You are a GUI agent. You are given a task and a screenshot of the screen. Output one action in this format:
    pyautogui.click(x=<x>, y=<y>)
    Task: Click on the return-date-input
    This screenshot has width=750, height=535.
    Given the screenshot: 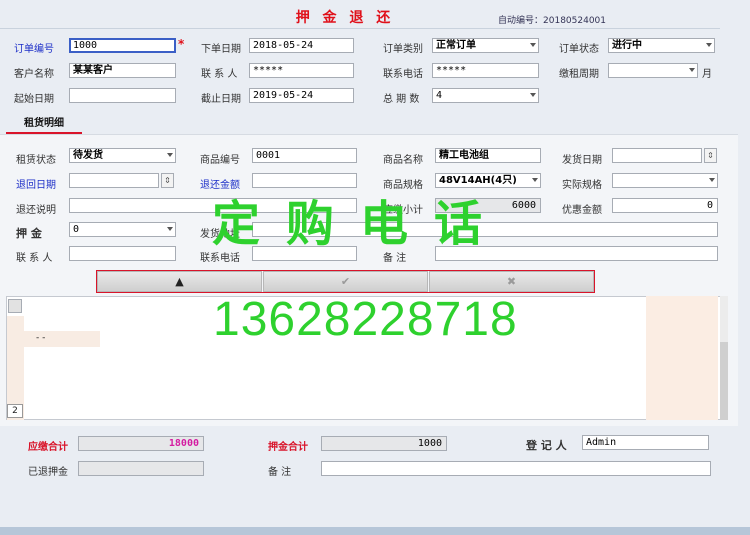 What is the action you would take?
    pyautogui.click(x=114, y=180)
    